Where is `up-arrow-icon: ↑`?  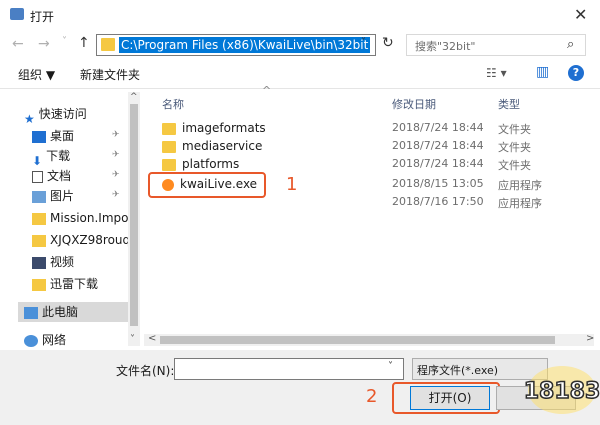 up-arrow-icon: ↑ is located at coordinates (84, 43).